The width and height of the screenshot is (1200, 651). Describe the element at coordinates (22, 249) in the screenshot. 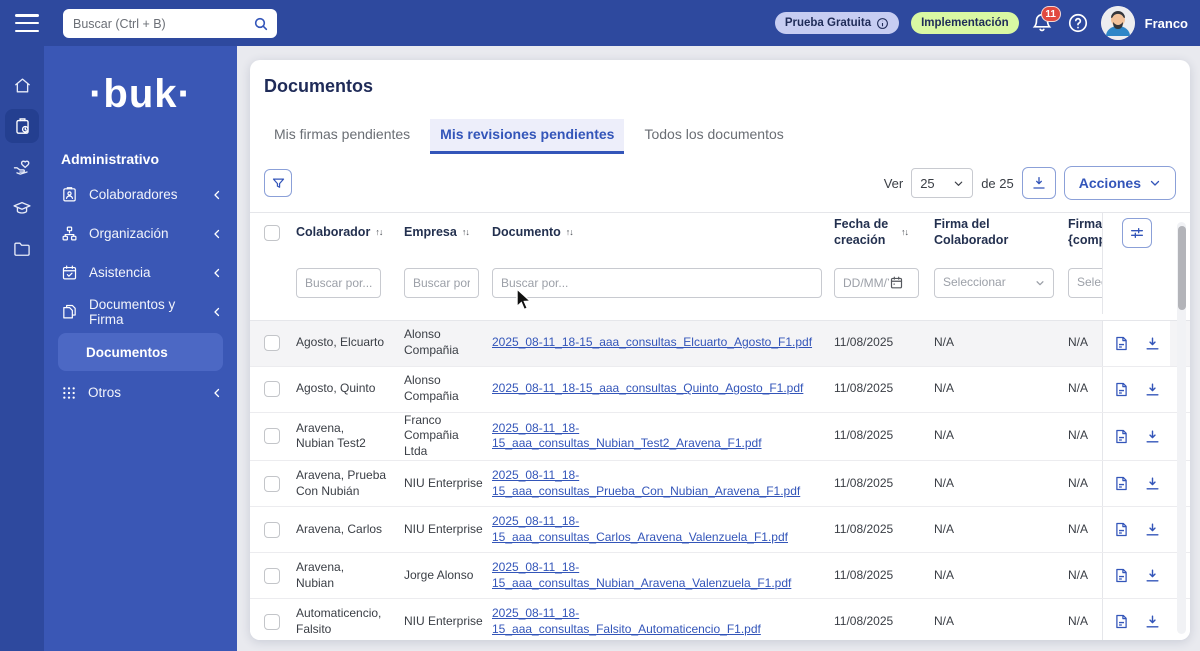

I see `files-folder-icon` at that location.